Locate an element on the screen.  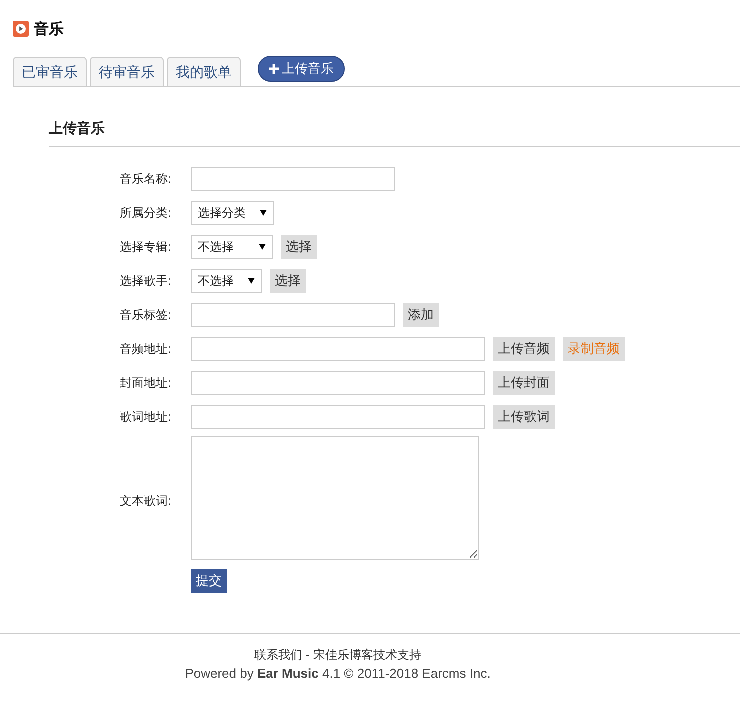
field-label: 封面地址: is located at coordinates (146, 383).